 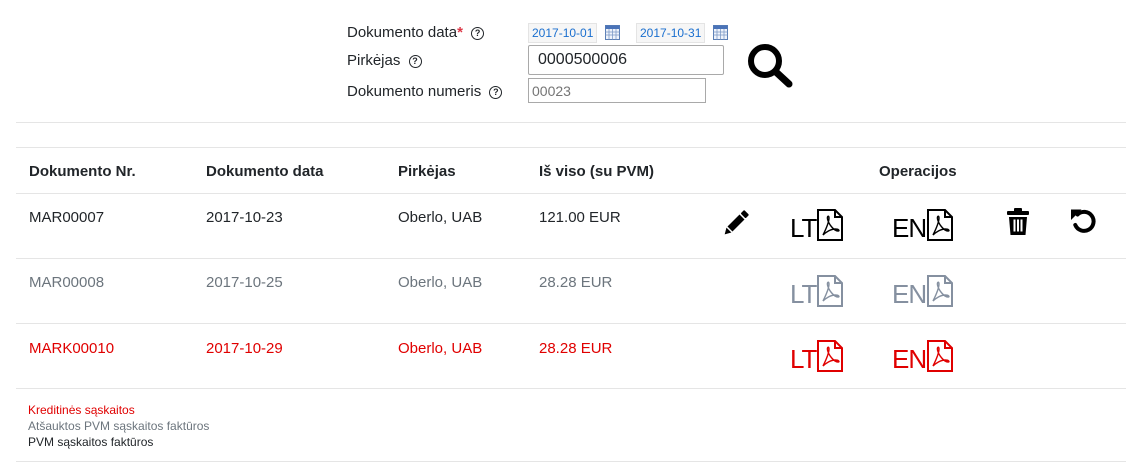 I want to click on doc-number-input, so click(x=617, y=90).